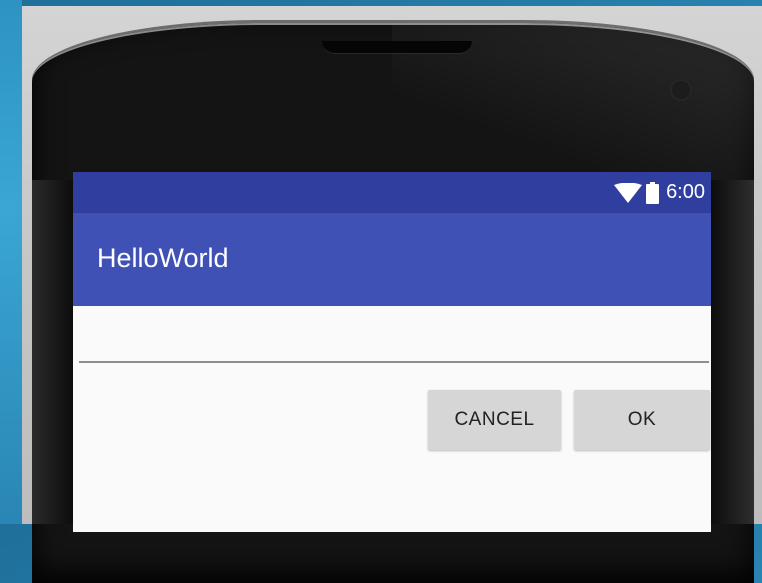 This screenshot has width=762, height=583. Describe the element at coordinates (642, 420) in the screenshot. I see `ok-button: OK` at that location.